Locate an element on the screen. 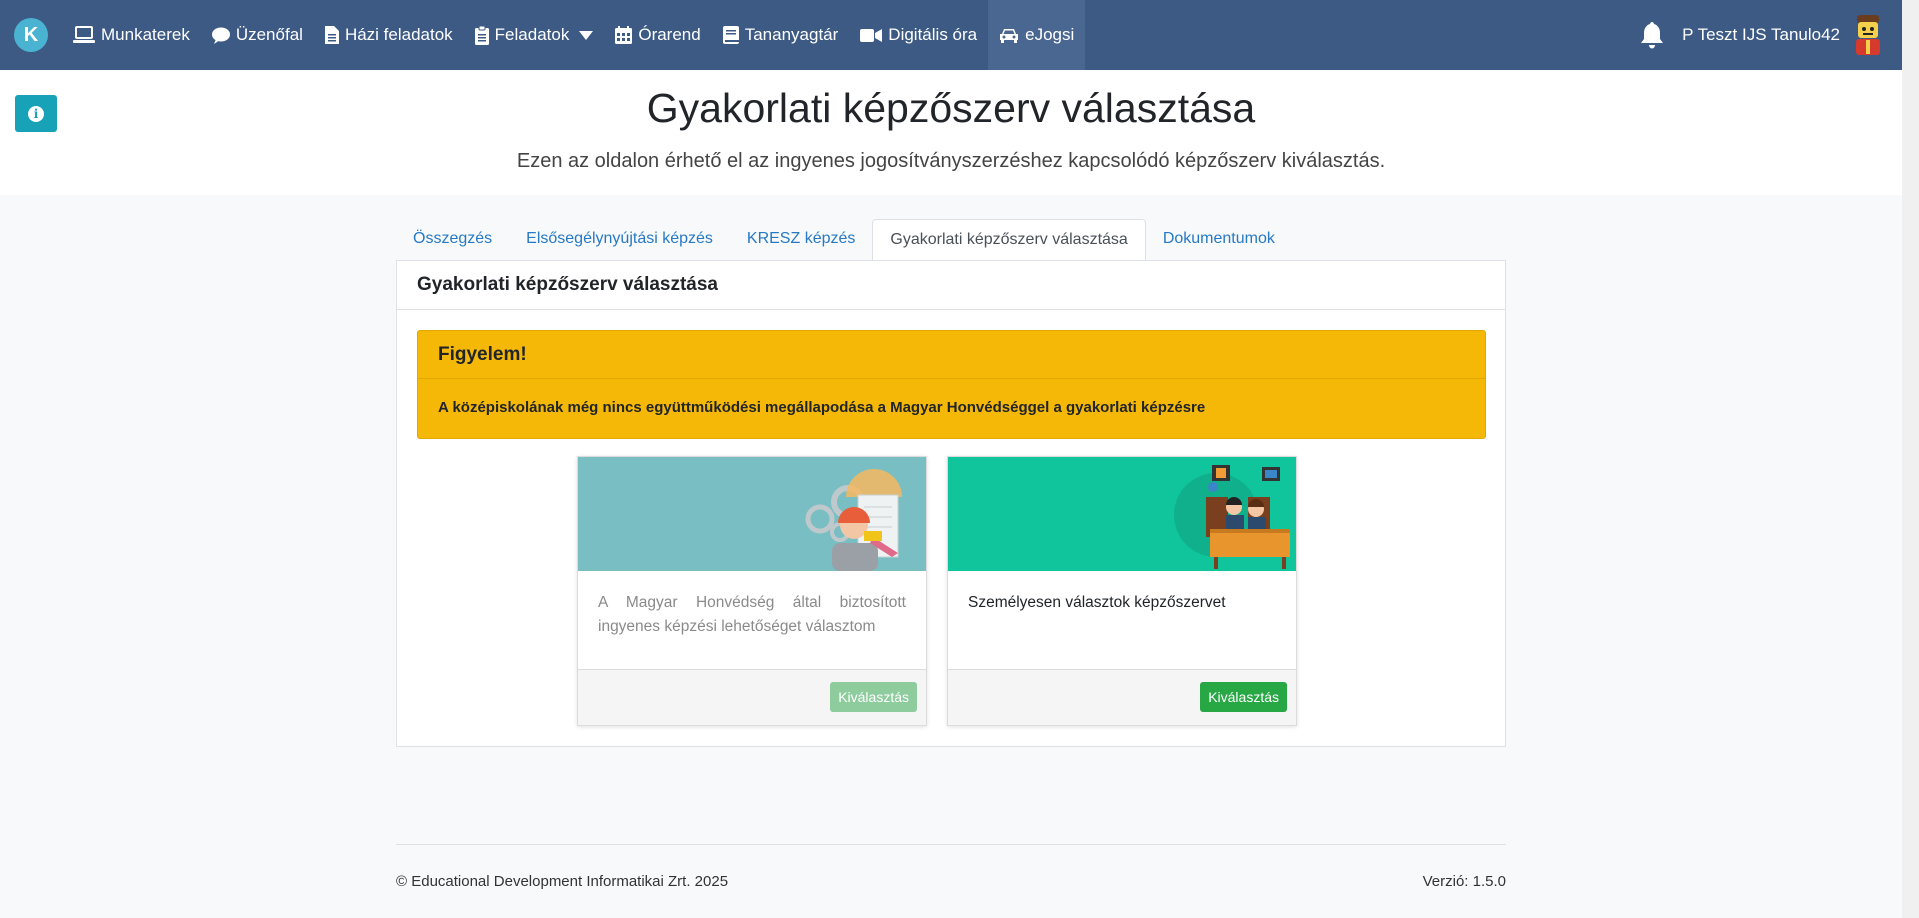  nav-label: Házi feladatok is located at coordinates (398, 34).